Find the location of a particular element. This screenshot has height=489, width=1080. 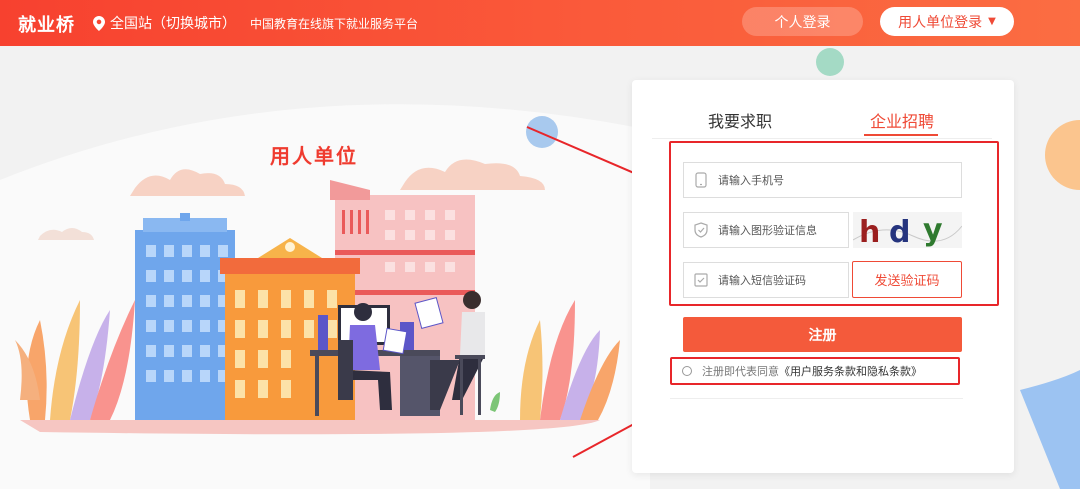

tab-company-recruit: 企业招聘 is located at coordinates (902, 120).